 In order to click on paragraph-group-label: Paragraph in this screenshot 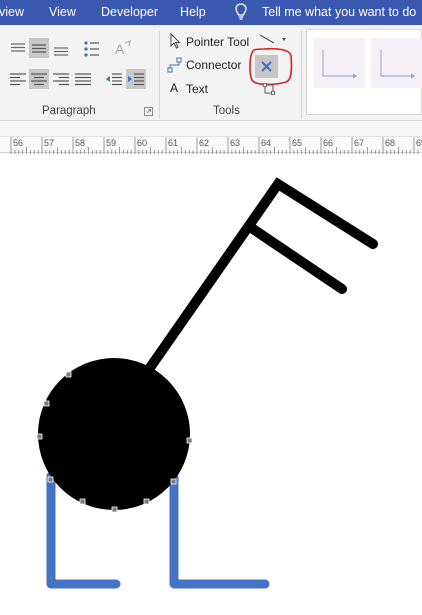, I will do `click(69, 111)`.